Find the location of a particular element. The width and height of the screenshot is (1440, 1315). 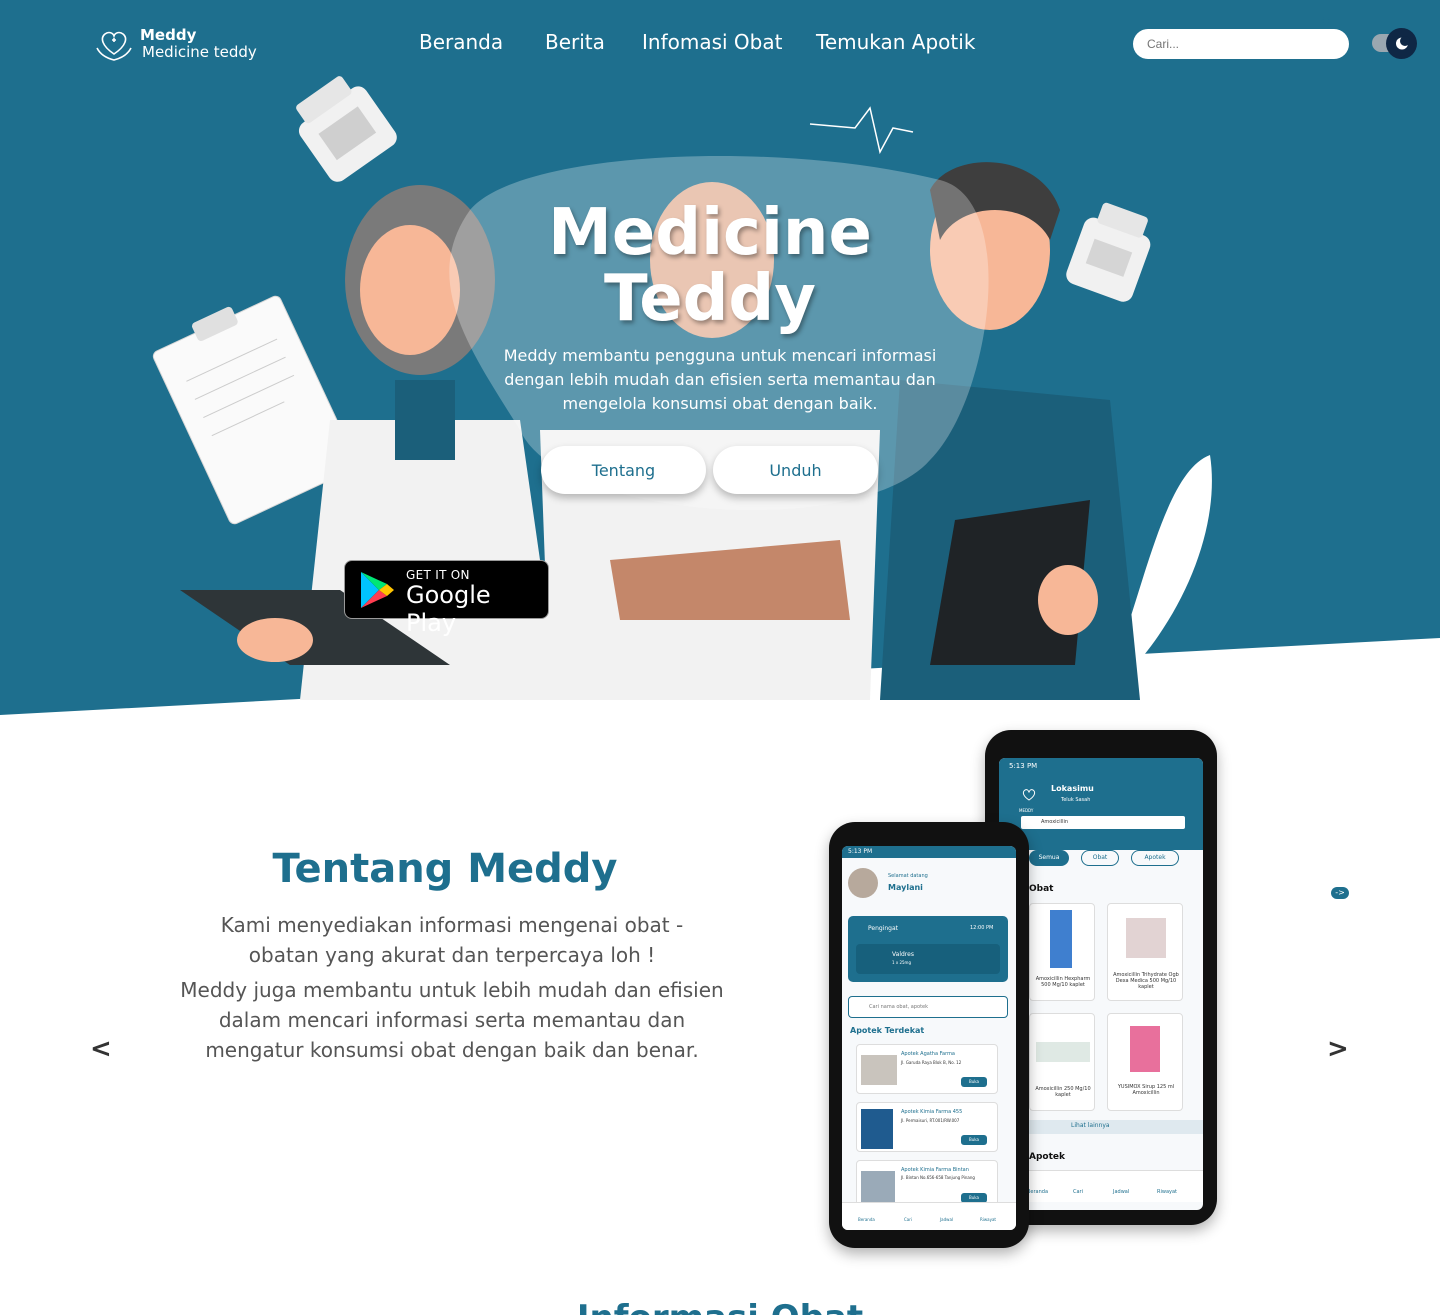

phone-greeting: Selamat datang is located at coordinates (908, 876).